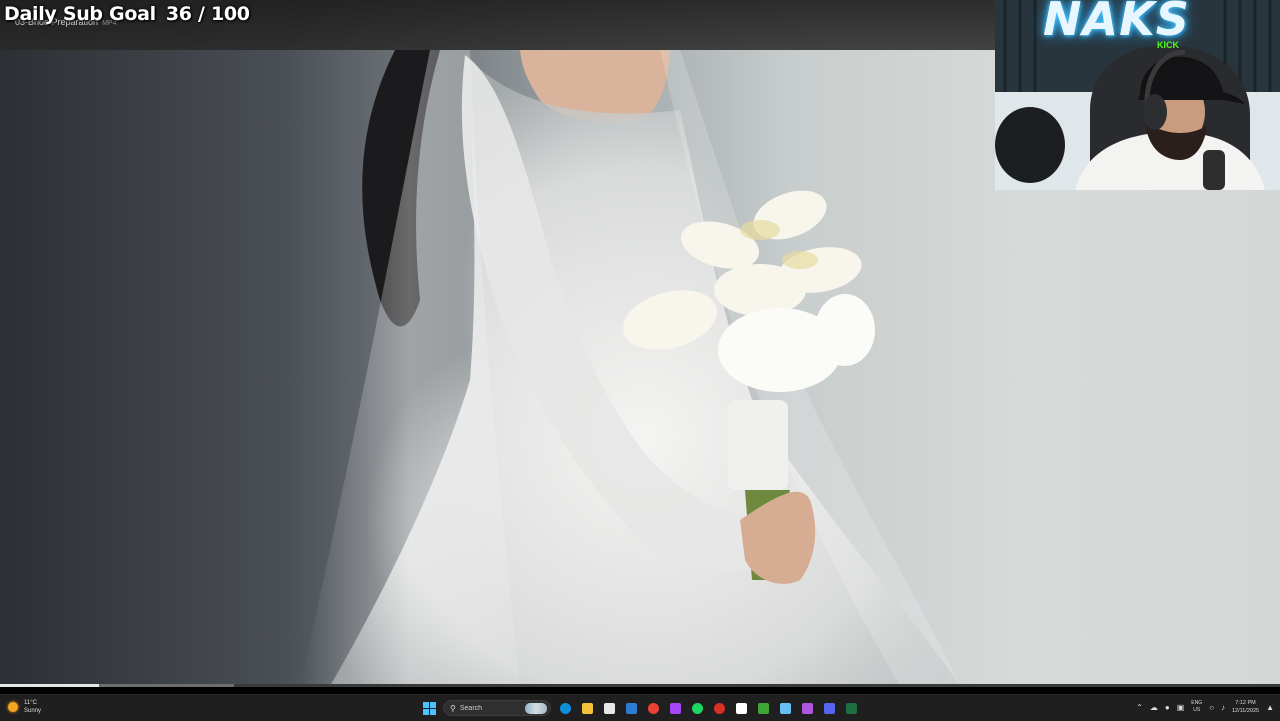 The width and height of the screenshot is (1280, 721). I want to click on steam-icon, so click(785, 708).